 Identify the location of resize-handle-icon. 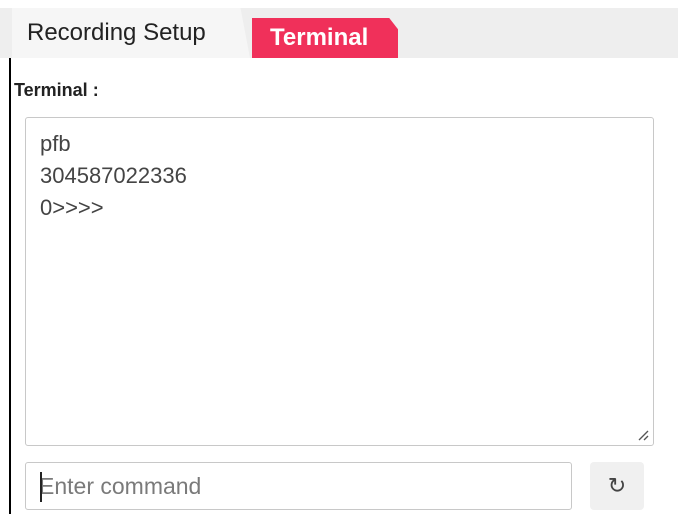
(643, 435).